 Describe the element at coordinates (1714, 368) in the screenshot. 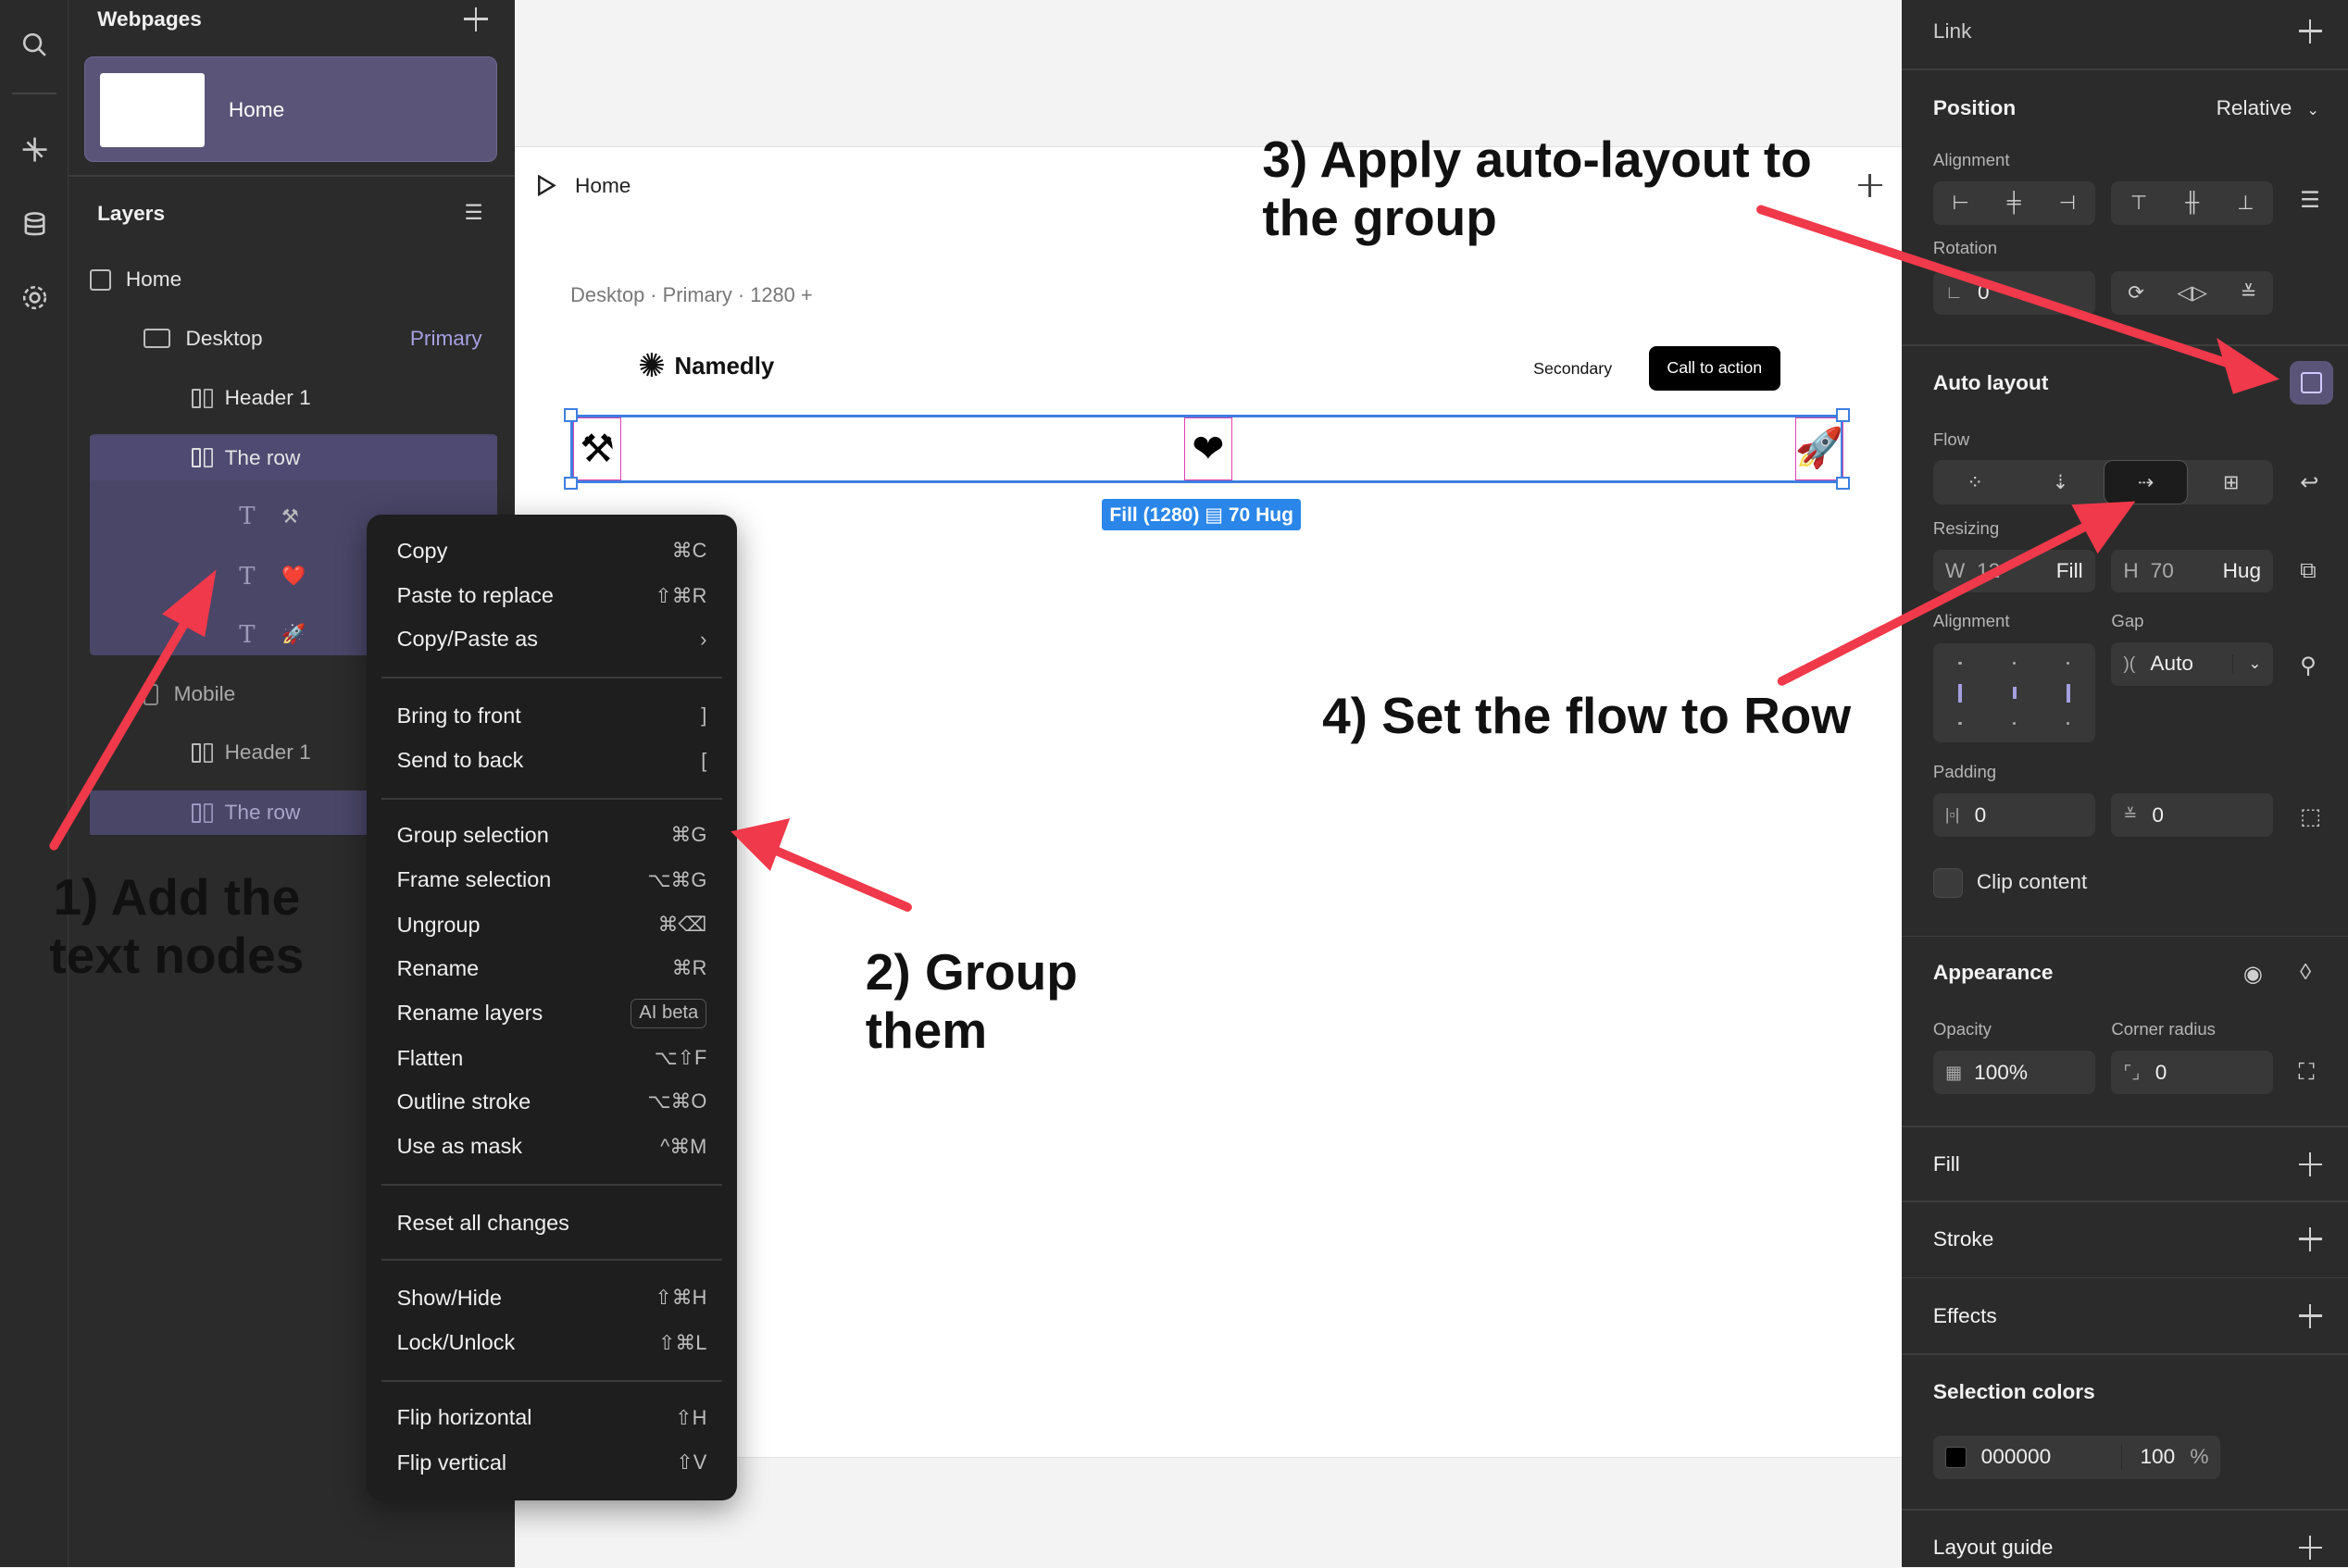

I see `call-to-action-button: Call to action` at that location.